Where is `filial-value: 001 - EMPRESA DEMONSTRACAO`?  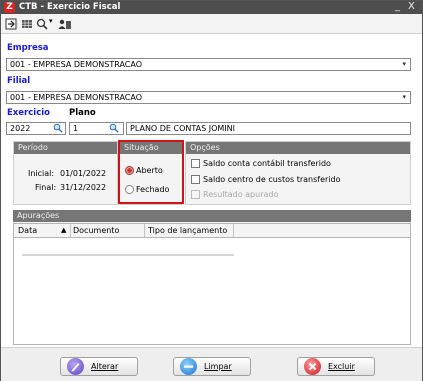
filial-value: 001 - EMPRESA DEMONSTRACAO is located at coordinates (76, 97).